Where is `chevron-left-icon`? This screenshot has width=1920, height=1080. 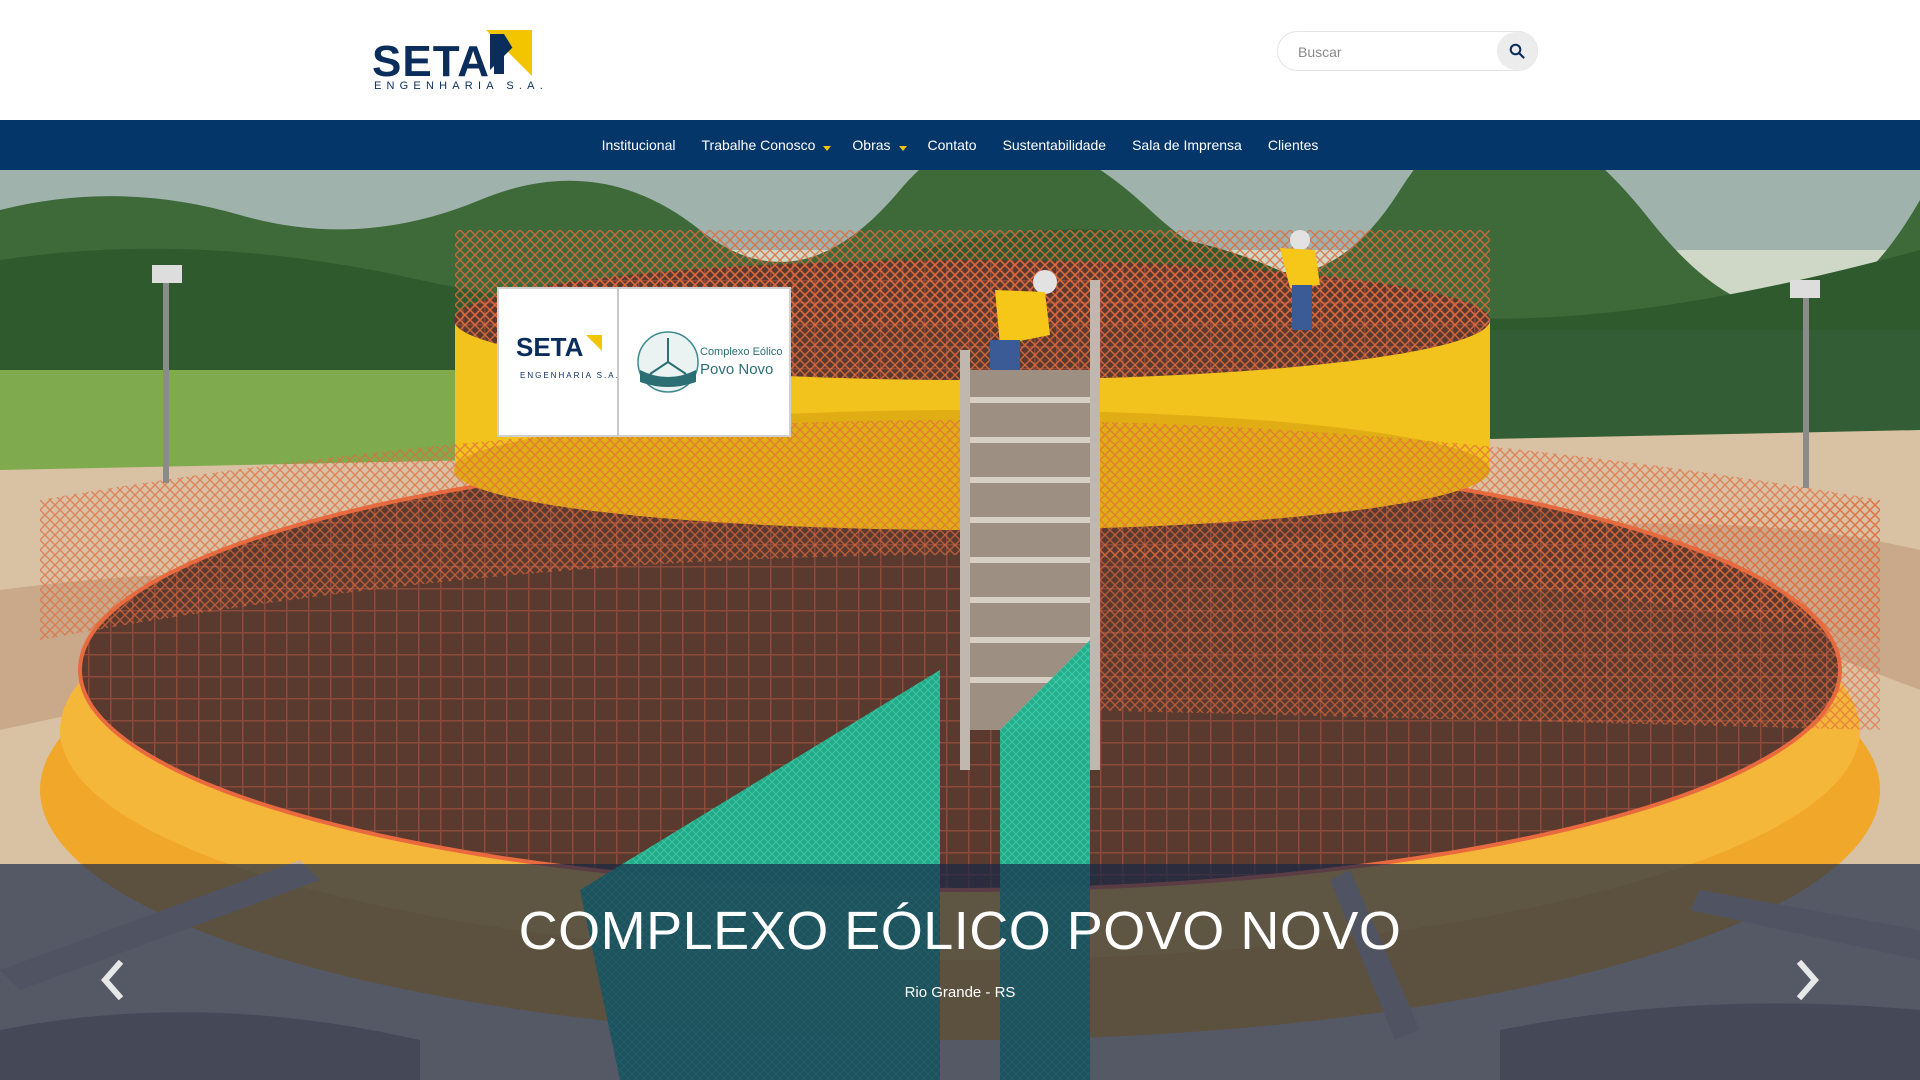
chevron-left-icon is located at coordinates (112, 980).